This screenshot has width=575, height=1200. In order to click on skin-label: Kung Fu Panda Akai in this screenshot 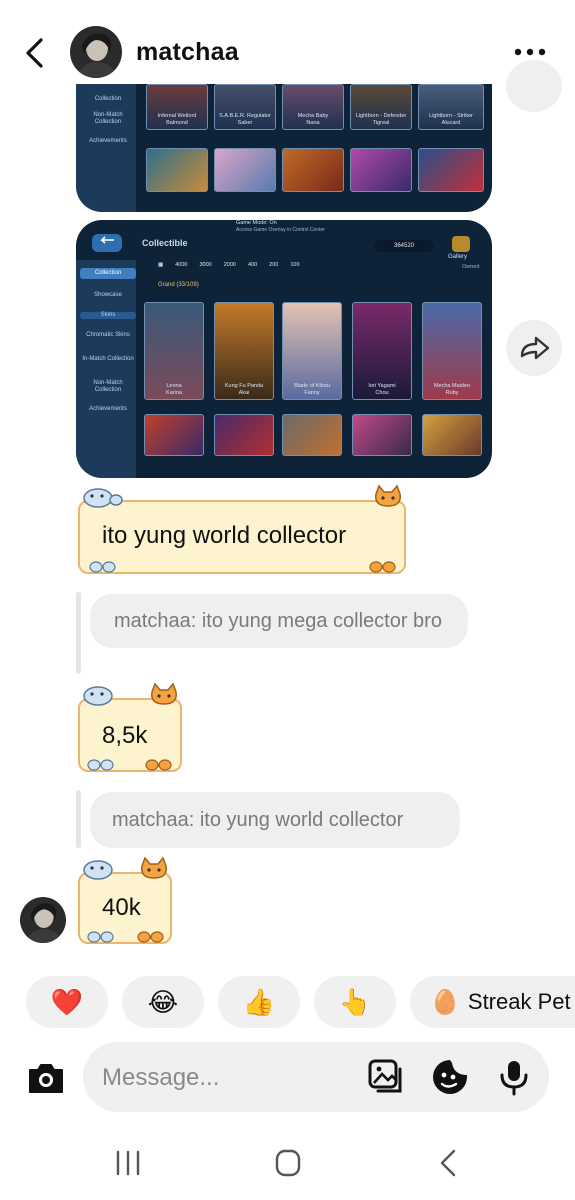, I will do `click(244, 389)`.